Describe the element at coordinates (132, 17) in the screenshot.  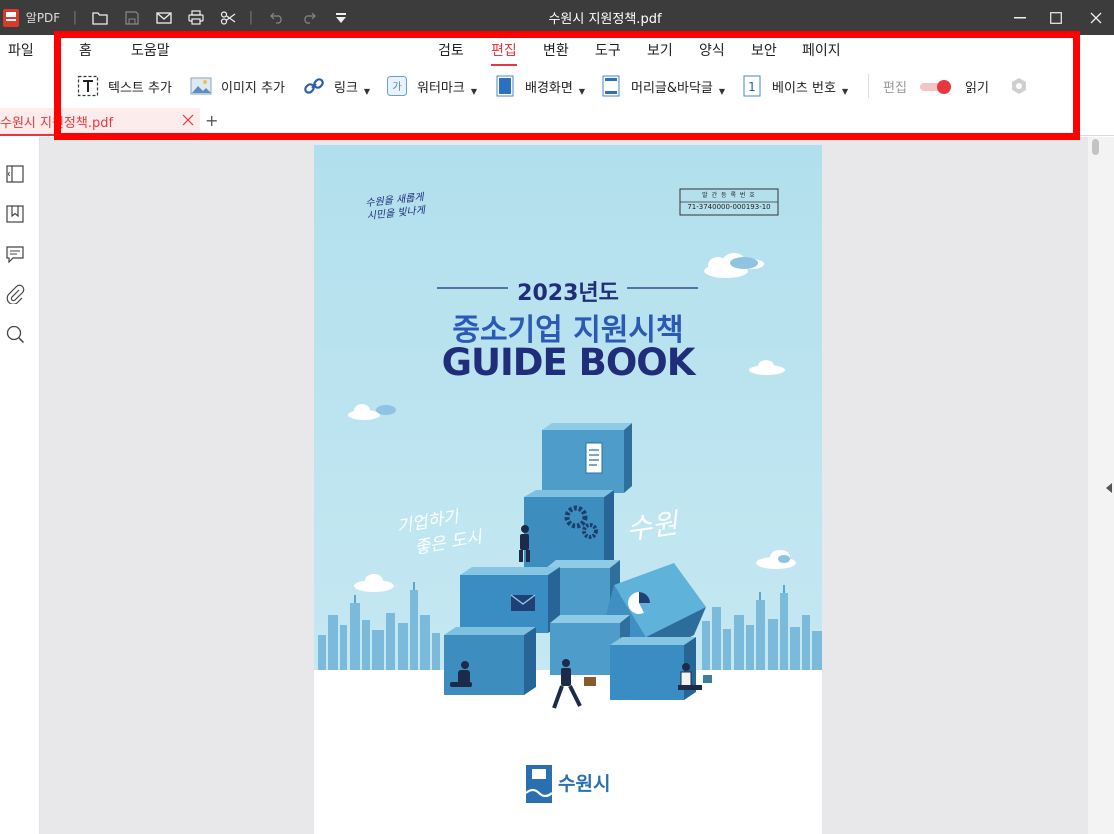
I see `save-icon` at that location.